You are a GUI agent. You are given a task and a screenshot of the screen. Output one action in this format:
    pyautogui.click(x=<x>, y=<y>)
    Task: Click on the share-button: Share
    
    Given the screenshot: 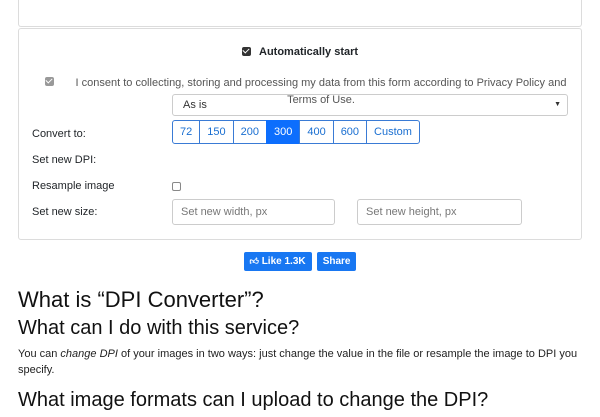 What is the action you would take?
    pyautogui.click(x=336, y=261)
    